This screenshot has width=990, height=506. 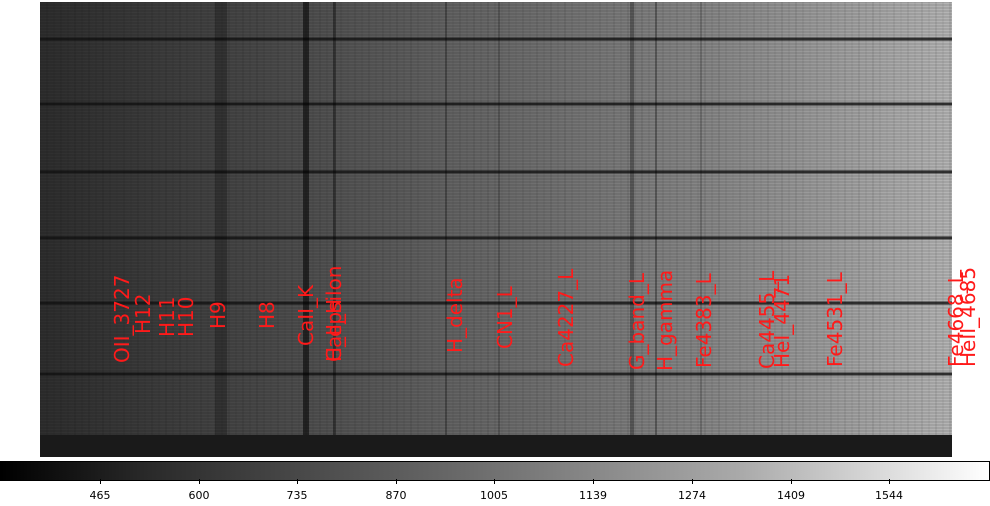 What do you see at coordinates (306, 315) in the screenshot?
I see `line-label-caii-k: CaII_K` at bounding box center [306, 315].